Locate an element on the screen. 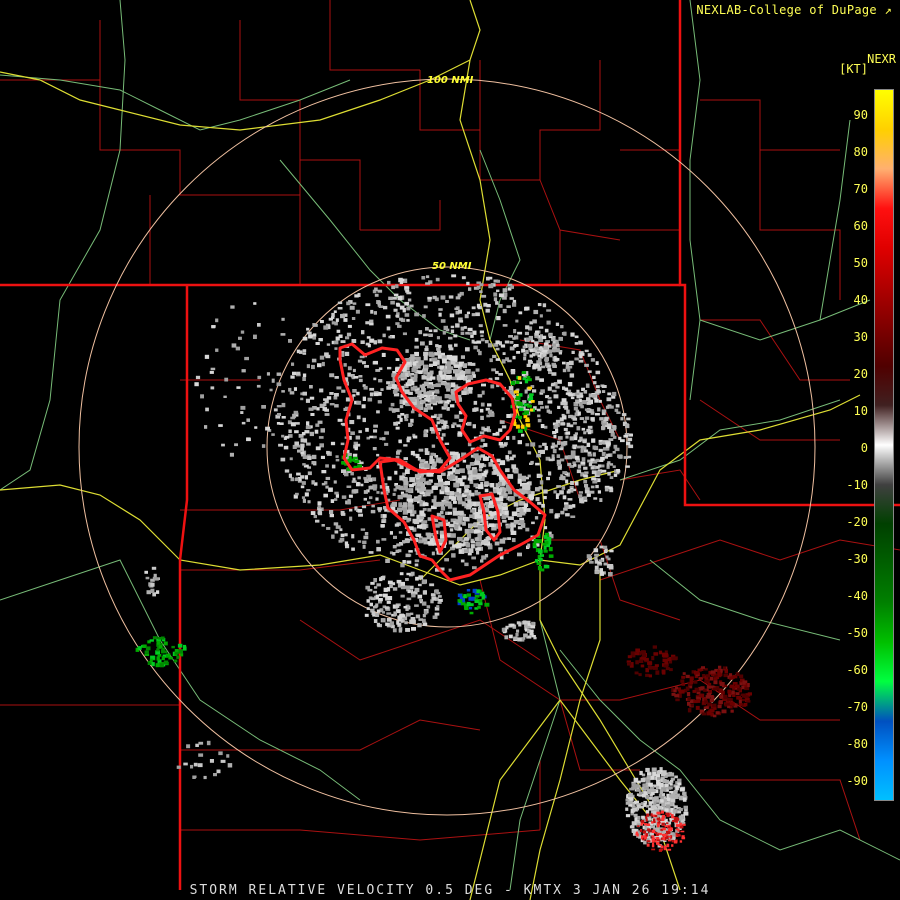 The image size is (900, 900). external-link-icon: ↗ is located at coordinates (888, 10).